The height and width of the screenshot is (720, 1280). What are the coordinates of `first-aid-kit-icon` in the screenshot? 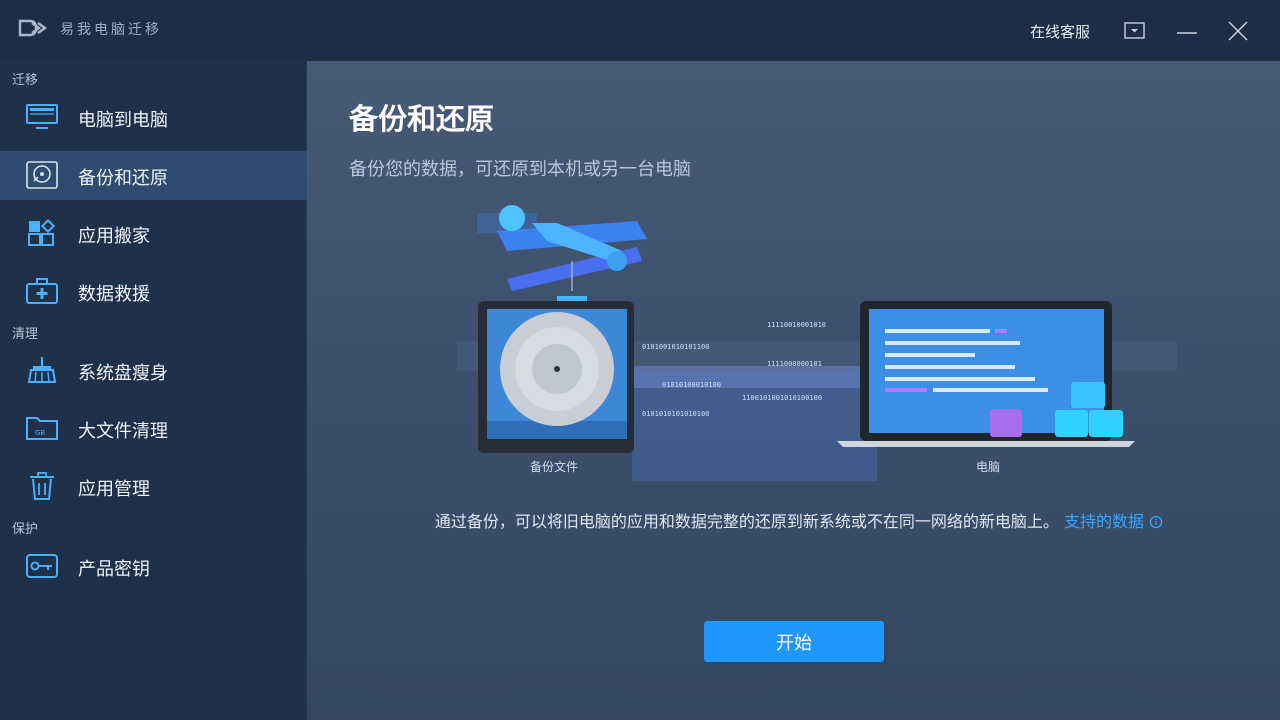 It's located at (42, 291).